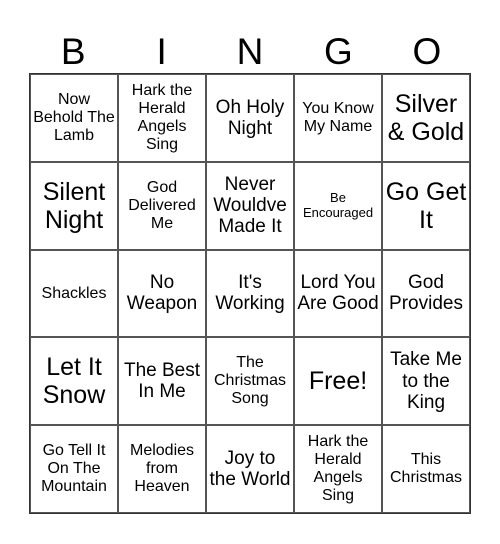  I want to click on bingo-cell-b-2: Silent Night, so click(74, 205).